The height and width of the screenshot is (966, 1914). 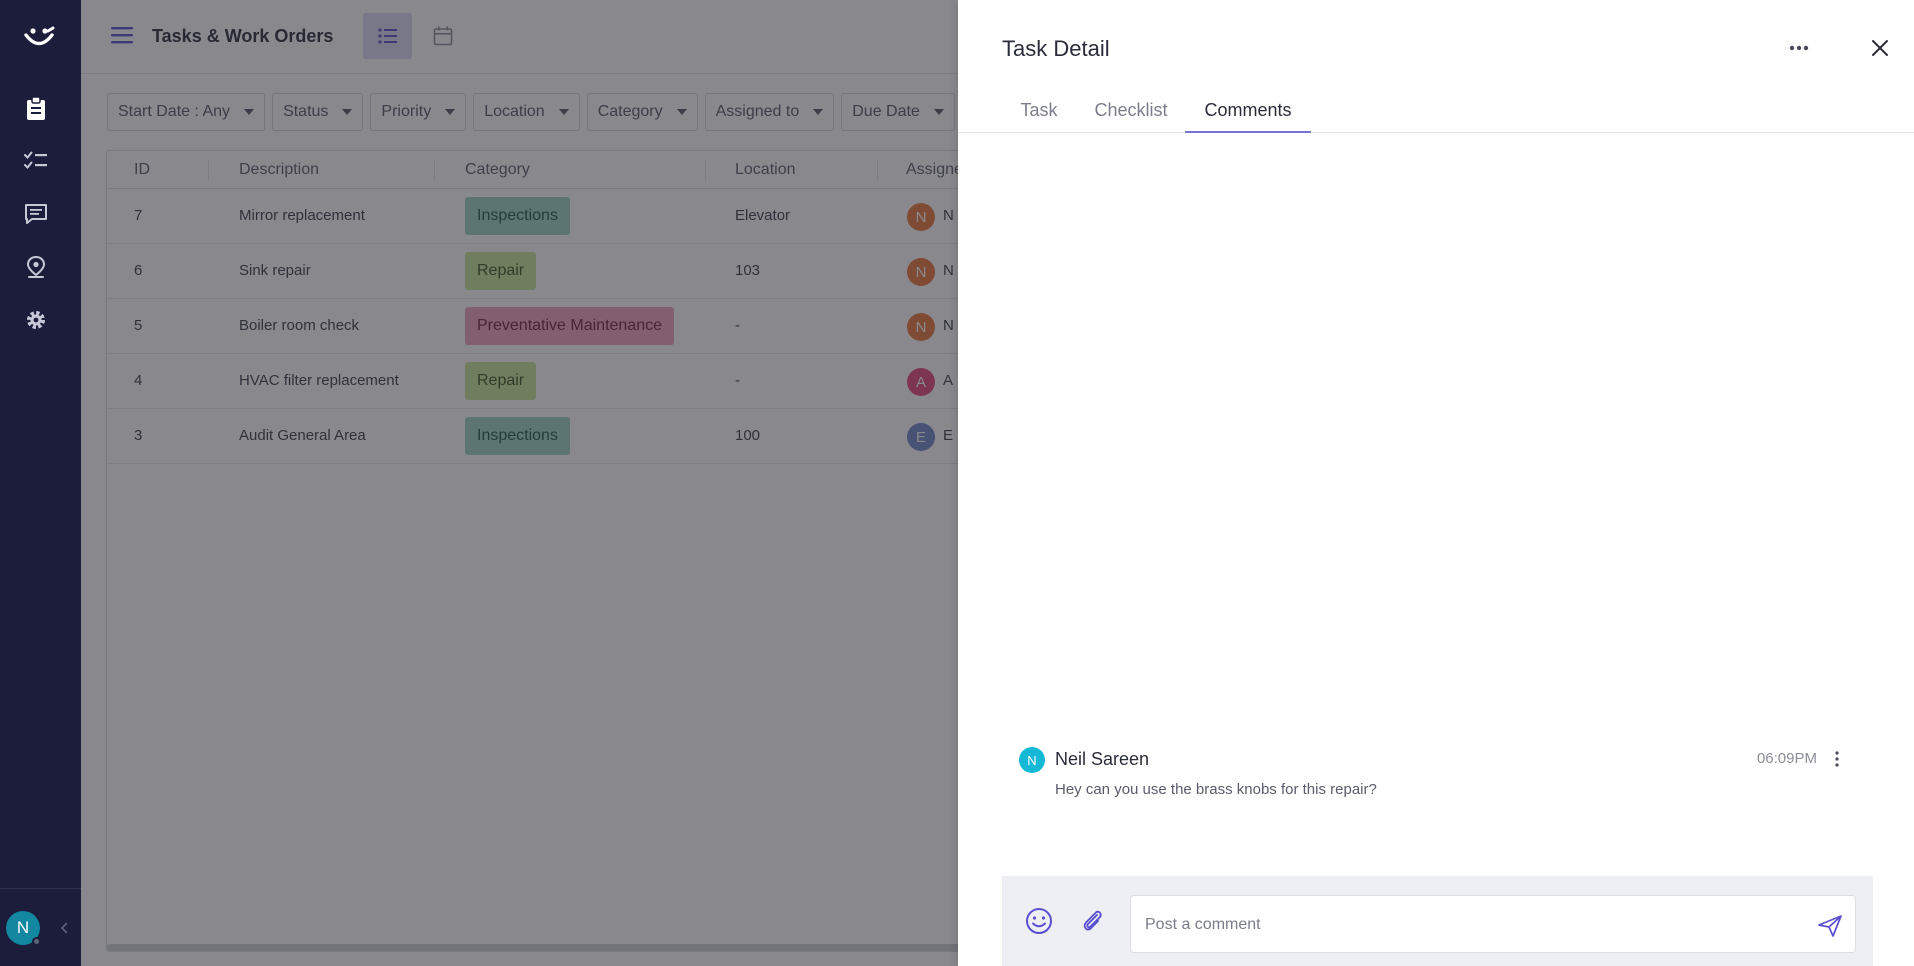 I want to click on task-id: 4, so click(x=138, y=380).